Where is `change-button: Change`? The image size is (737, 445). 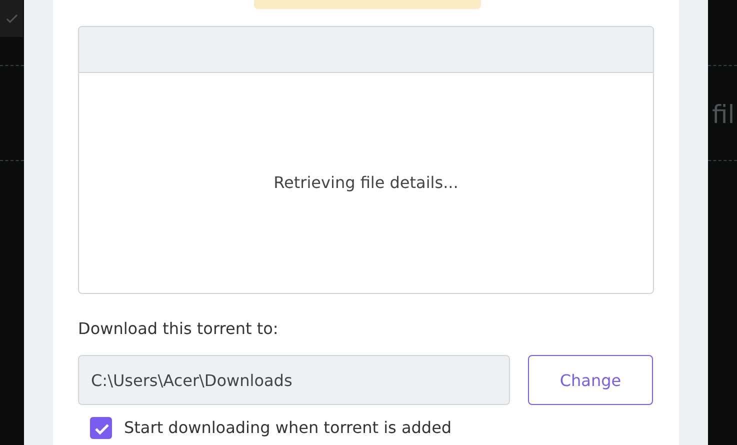 change-button: Change is located at coordinates (590, 380).